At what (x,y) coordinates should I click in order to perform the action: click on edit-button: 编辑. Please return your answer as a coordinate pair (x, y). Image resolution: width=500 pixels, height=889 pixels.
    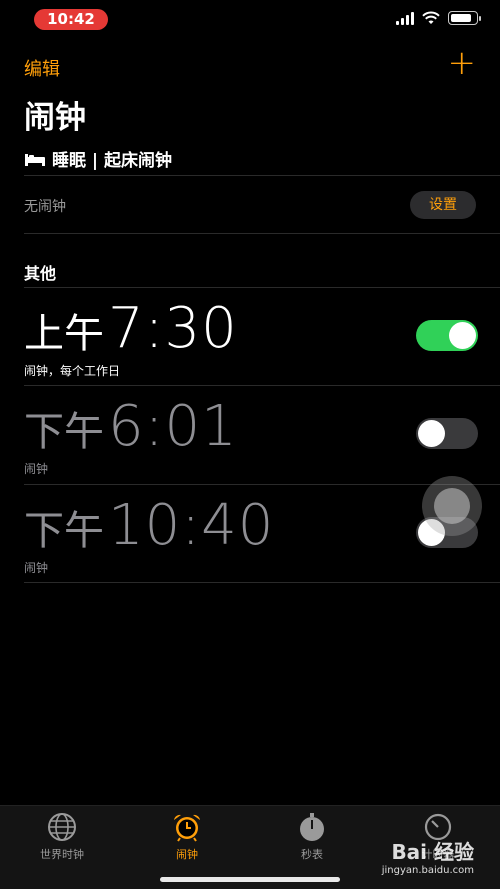
    Looking at the image, I should click on (42, 68).